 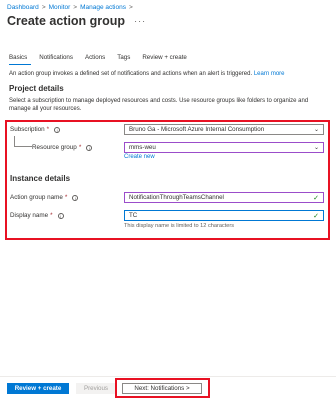 I want to click on breadcrumb-manage-actions: Manage actions, so click(x=103, y=7).